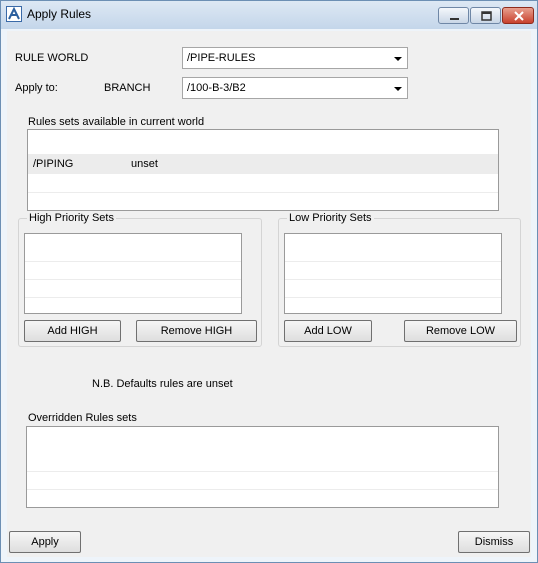 This screenshot has width=538, height=563. I want to click on list-item: /PIPING unset, so click(263, 164).